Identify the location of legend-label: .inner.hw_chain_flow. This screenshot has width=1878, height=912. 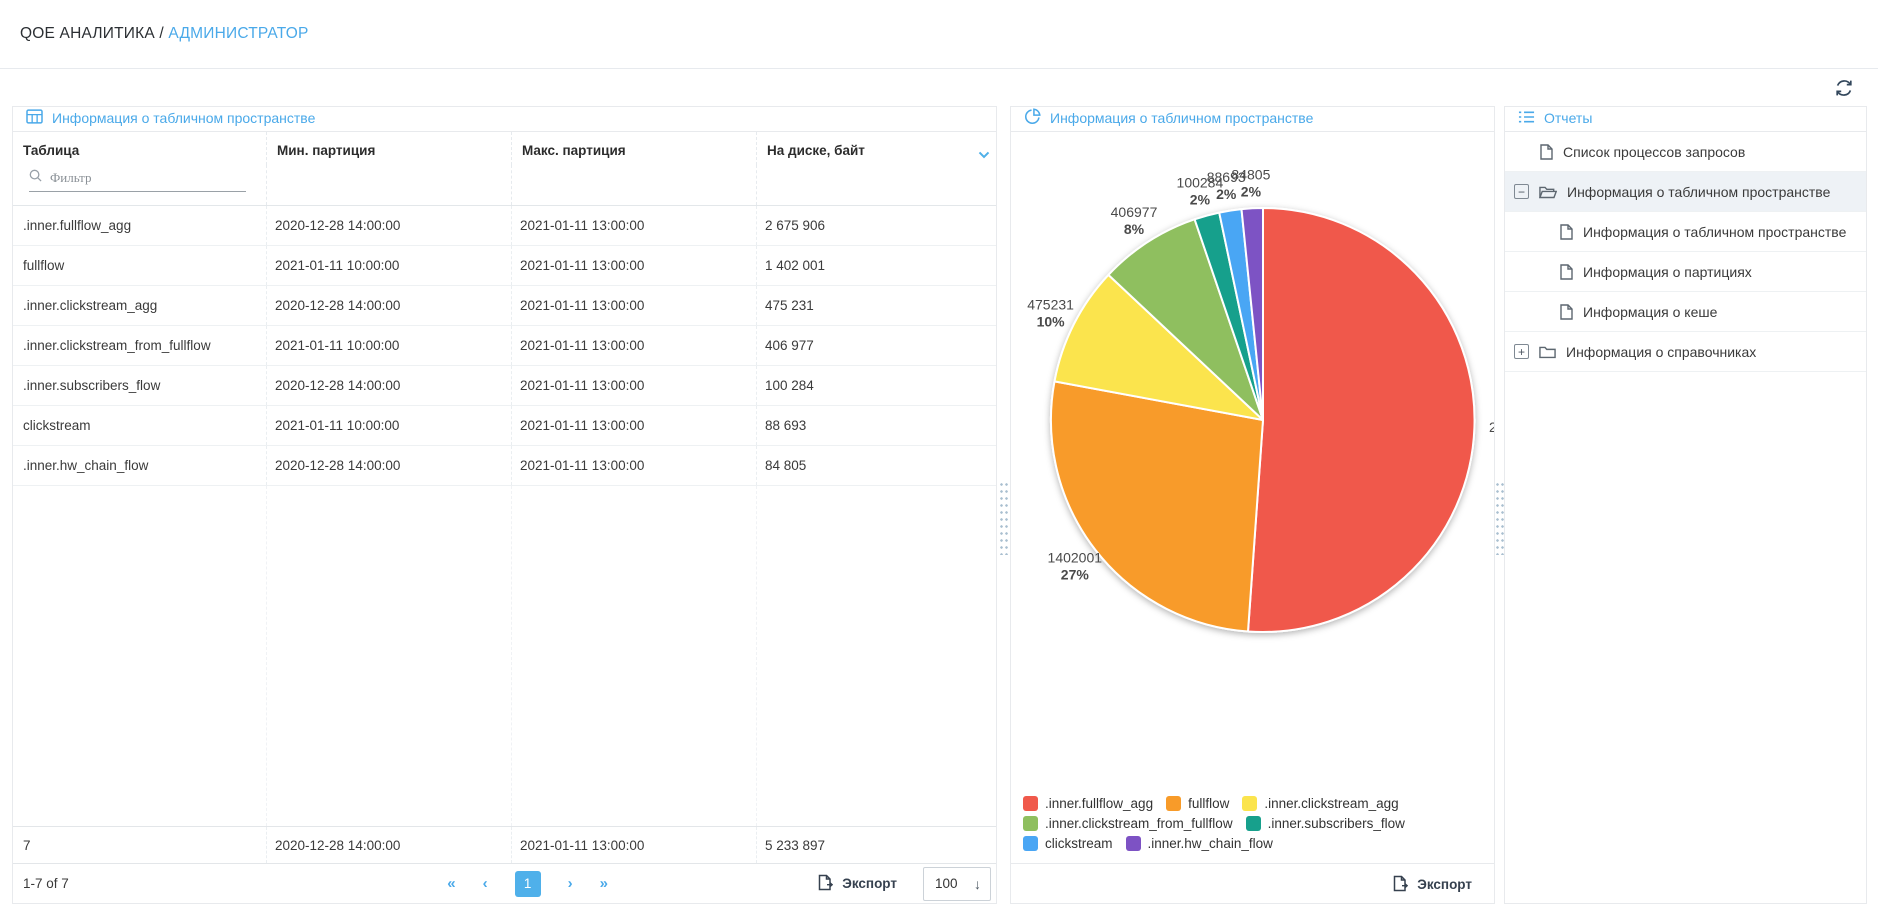
(1210, 843).